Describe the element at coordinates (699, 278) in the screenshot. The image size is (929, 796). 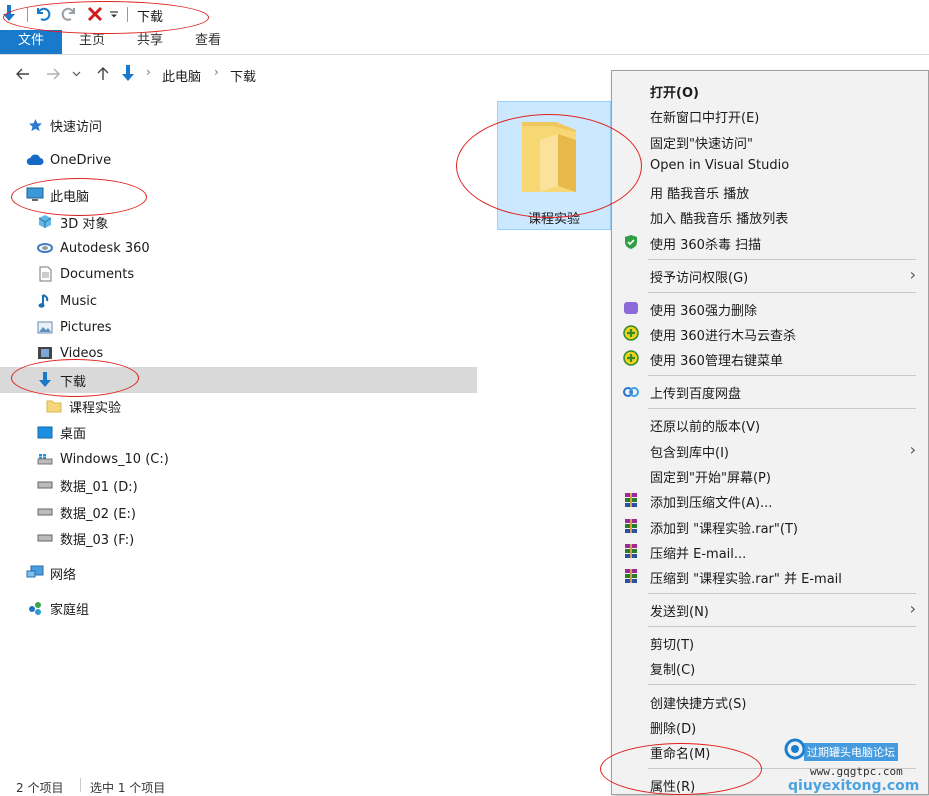
I see `menu-item-label: 授予访问权限(G)` at that location.